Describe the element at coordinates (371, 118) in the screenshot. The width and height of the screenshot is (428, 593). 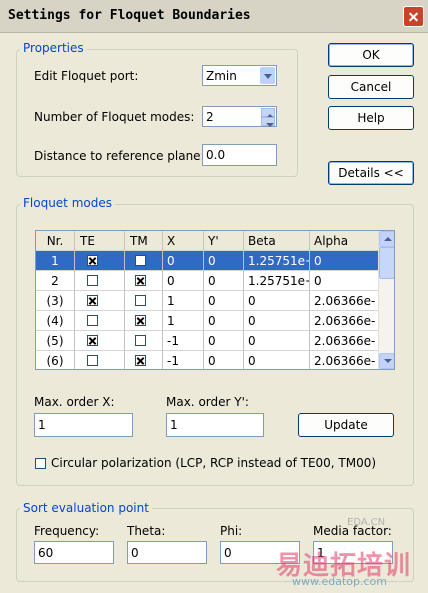
I see `help-button: Help` at that location.